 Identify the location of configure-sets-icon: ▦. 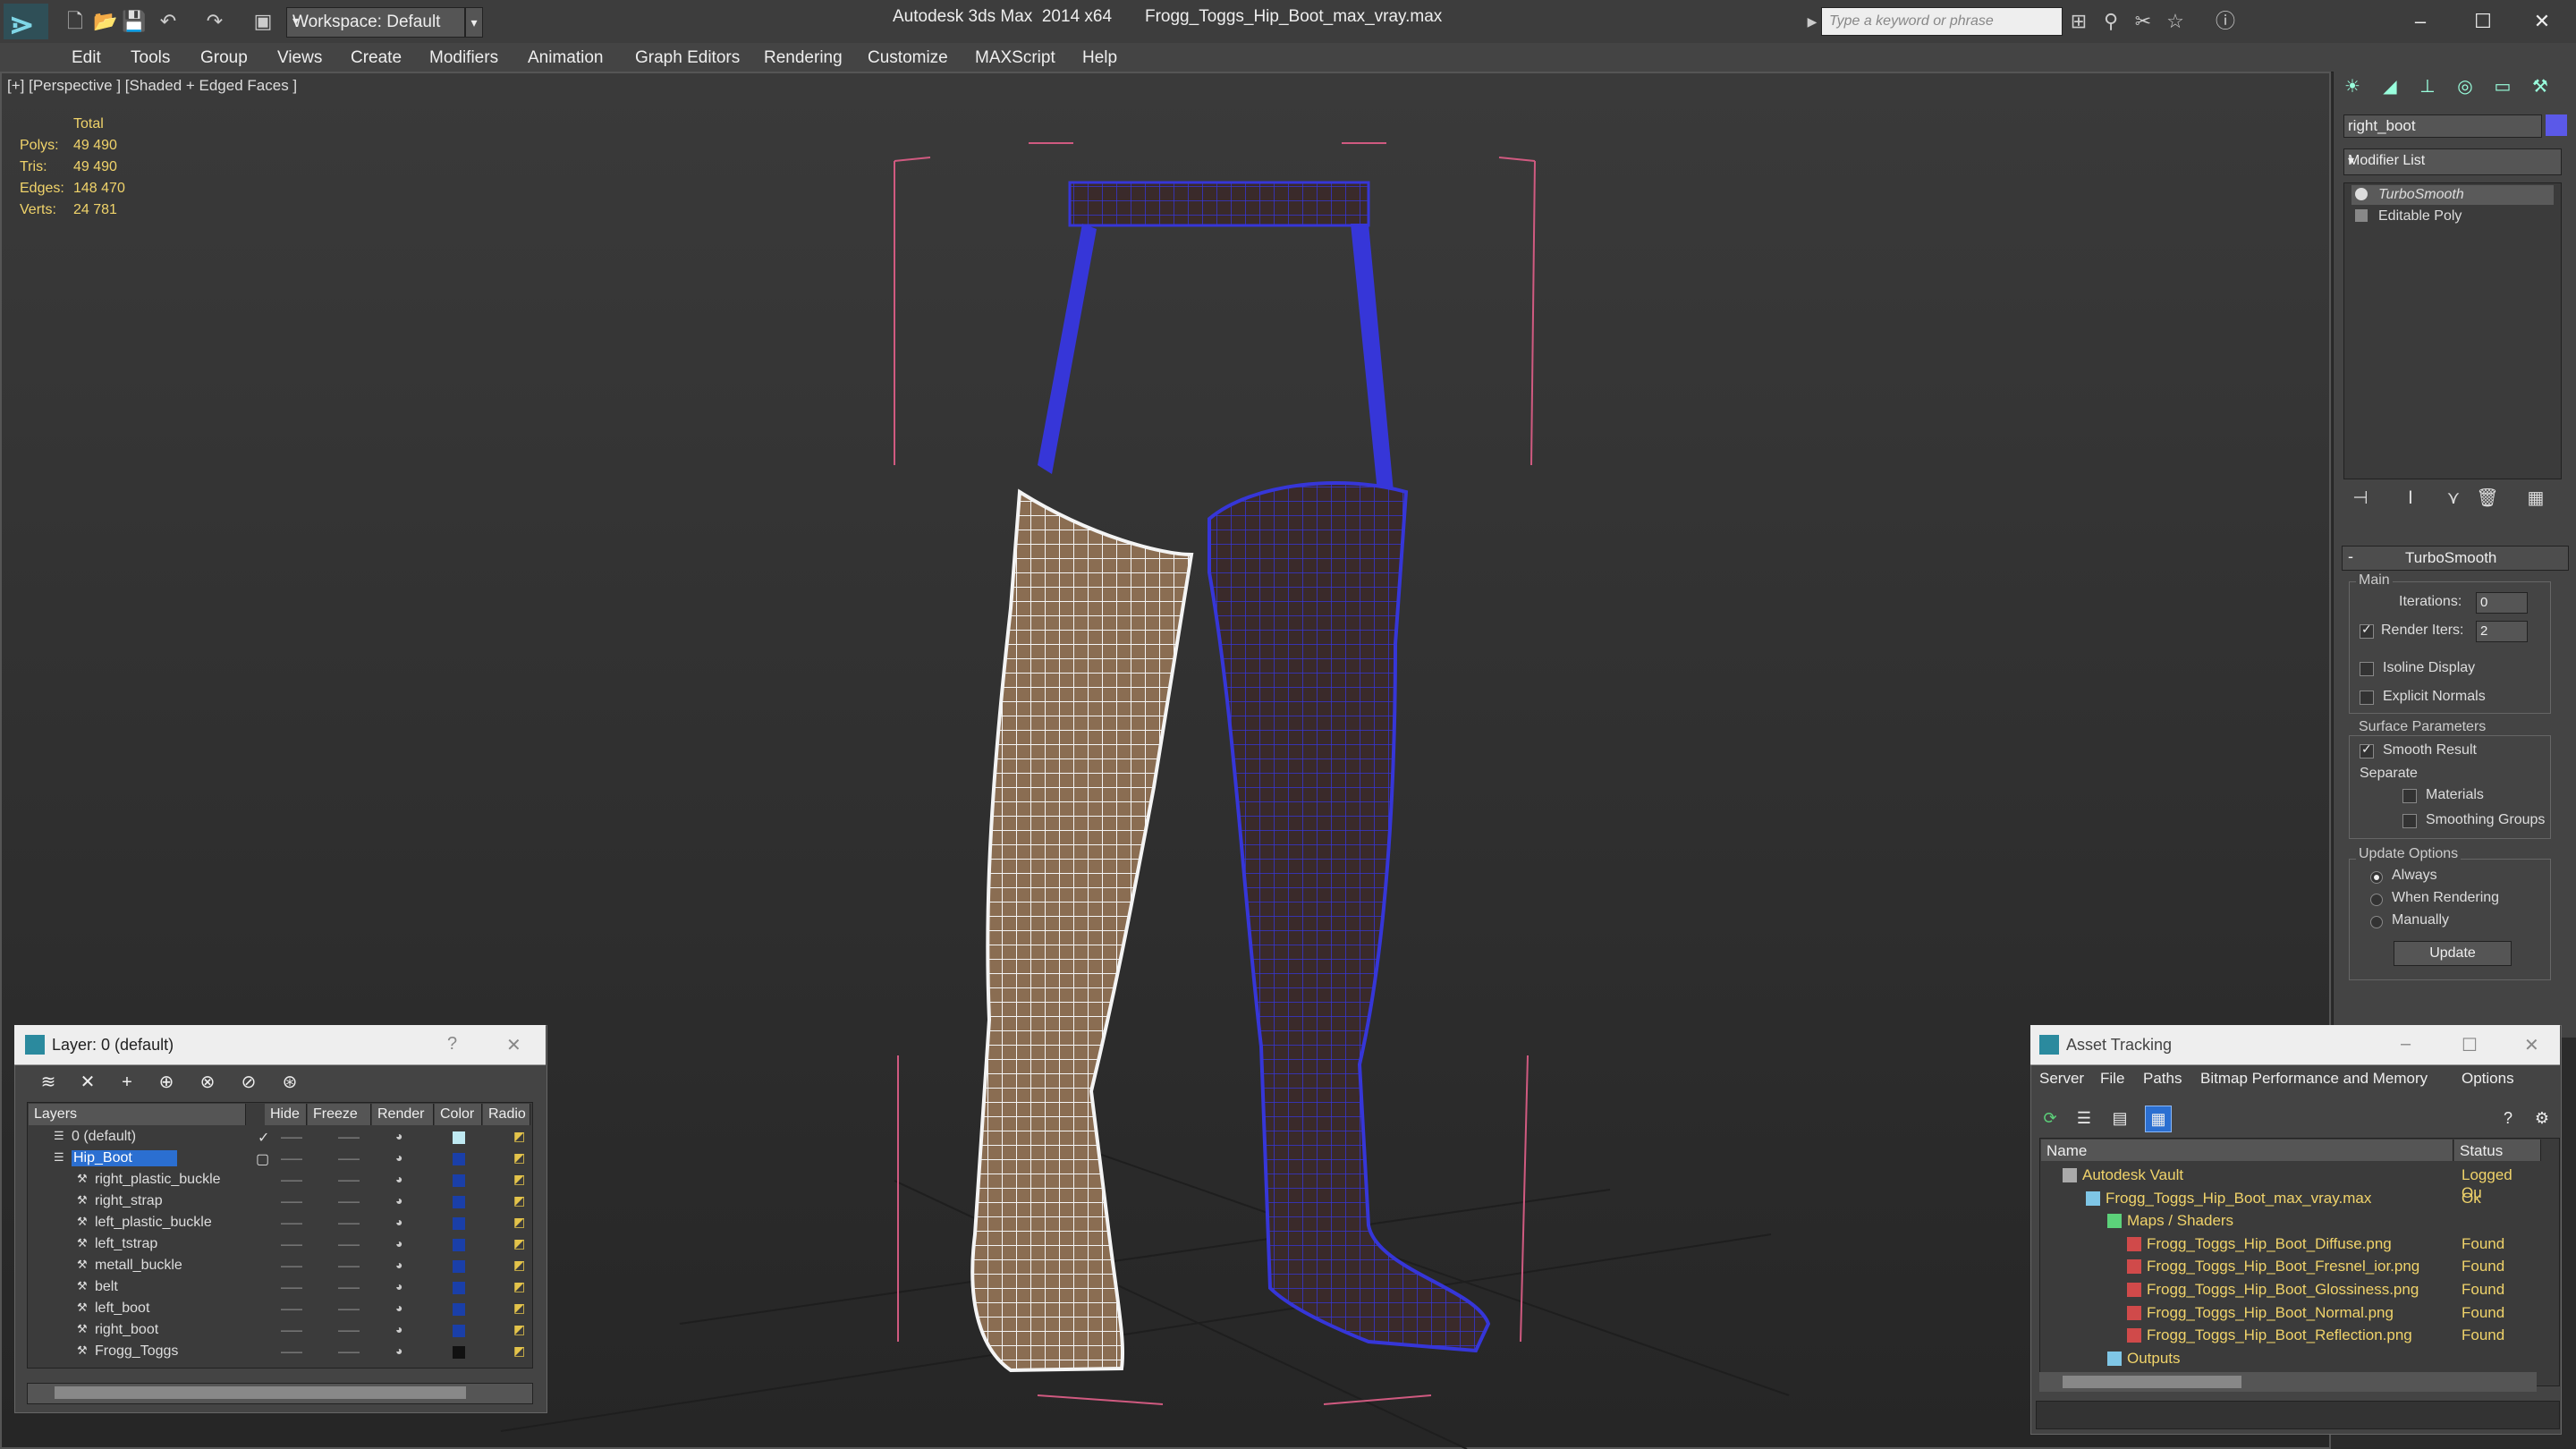
(2535, 498).